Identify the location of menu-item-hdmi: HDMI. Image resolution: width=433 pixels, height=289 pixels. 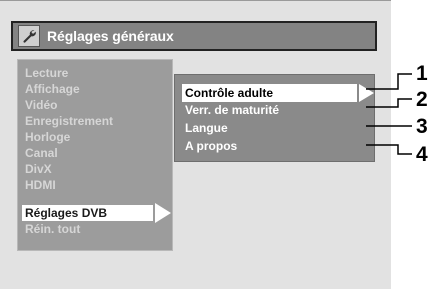
(87, 185).